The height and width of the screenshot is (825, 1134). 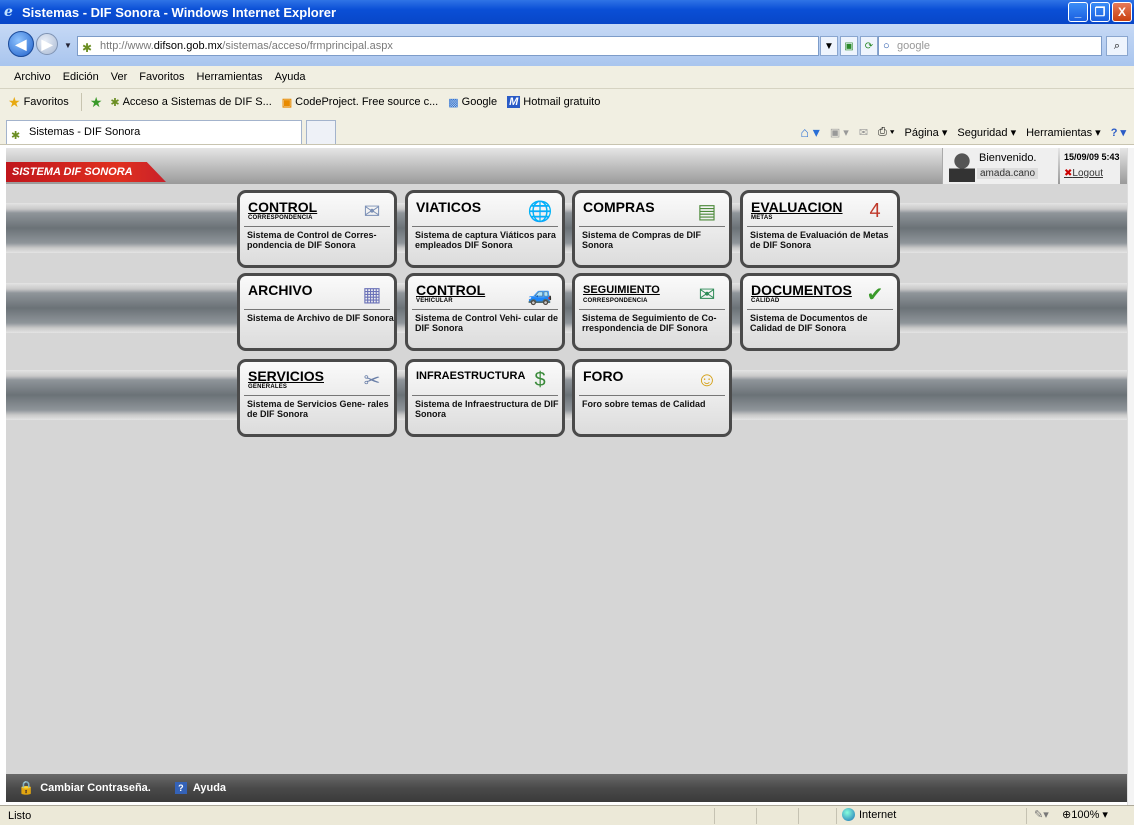 What do you see at coordinates (87, 48) in the screenshot?
I see `site-favicon-icon: ✱` at bounding box center [87, 48].